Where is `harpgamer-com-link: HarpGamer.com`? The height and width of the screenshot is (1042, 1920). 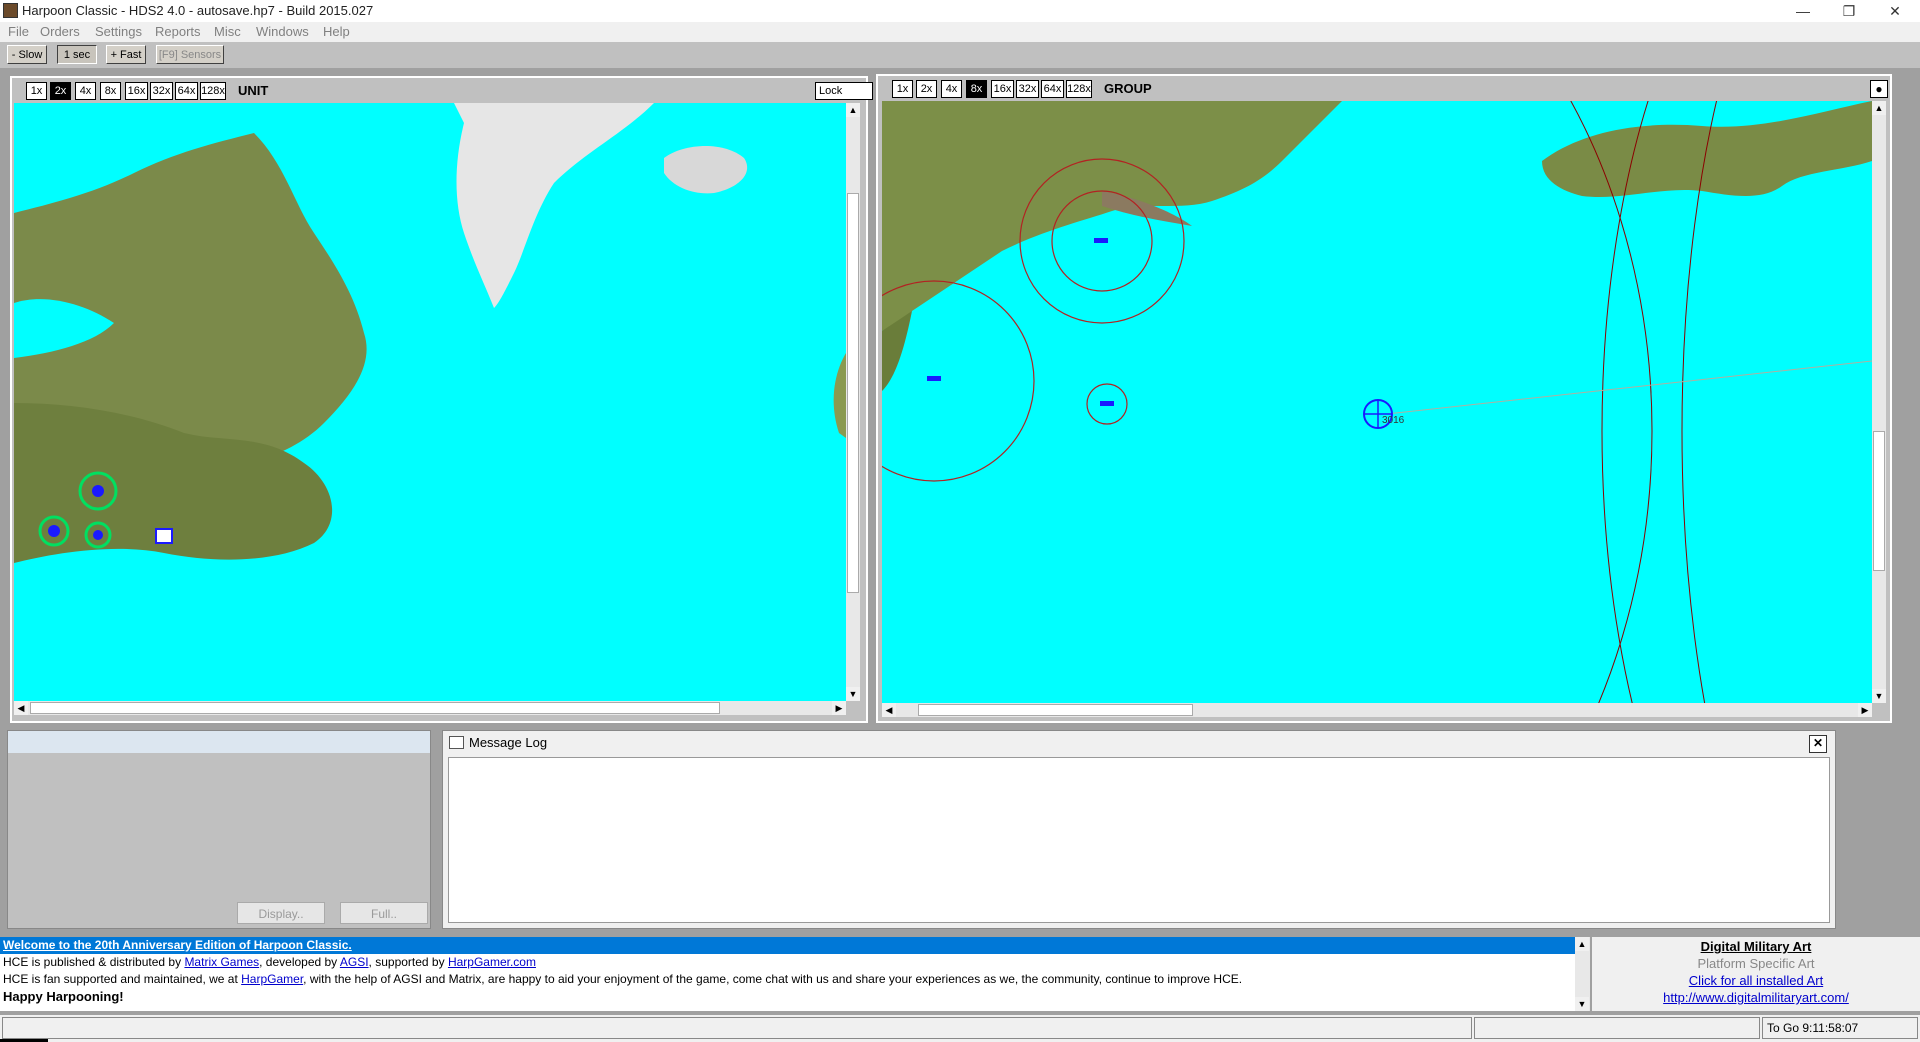
harpgamer-com-link: HarpGamer.com is located at coordinates (492, 962).